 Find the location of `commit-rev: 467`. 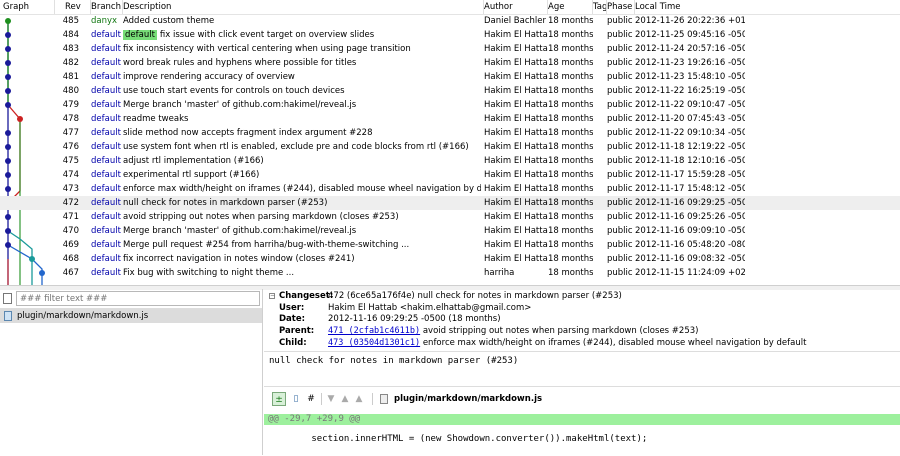

commit-rev: 467 is located at coordinates (70, 273).